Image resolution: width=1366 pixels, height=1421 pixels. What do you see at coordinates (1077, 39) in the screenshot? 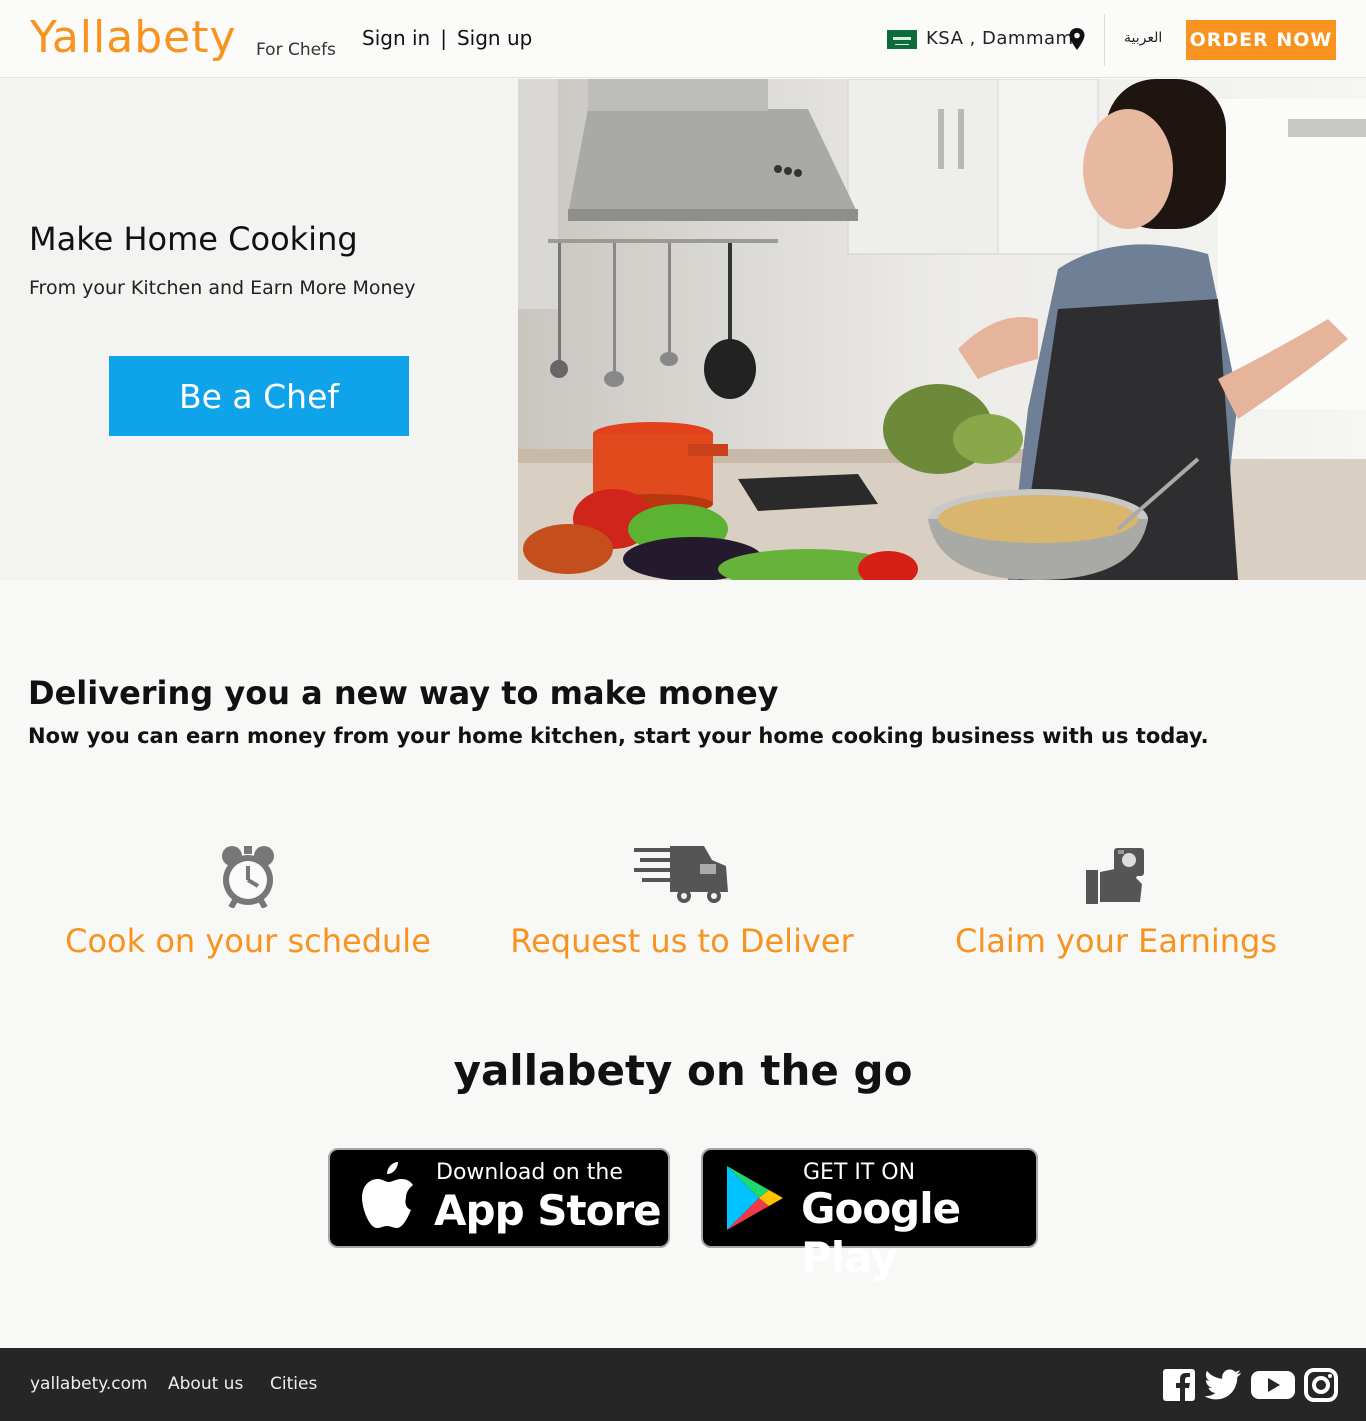
I see `map-pin-icon` at bounding box center [1077, 39].